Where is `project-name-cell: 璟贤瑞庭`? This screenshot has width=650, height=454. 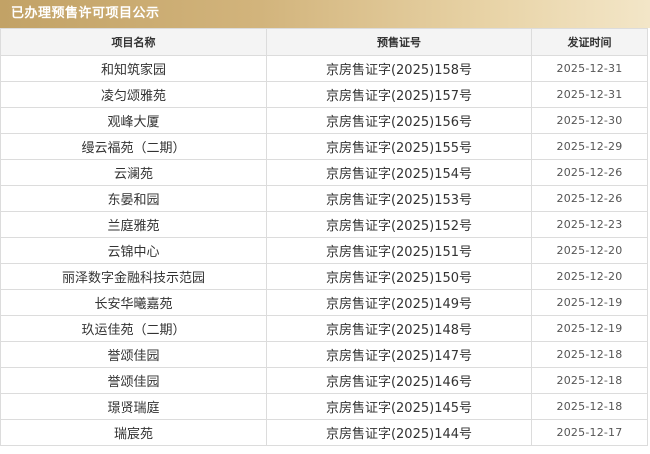
project-name-cell: 璟贤瑞庭 is located at coordinates (133, 406).